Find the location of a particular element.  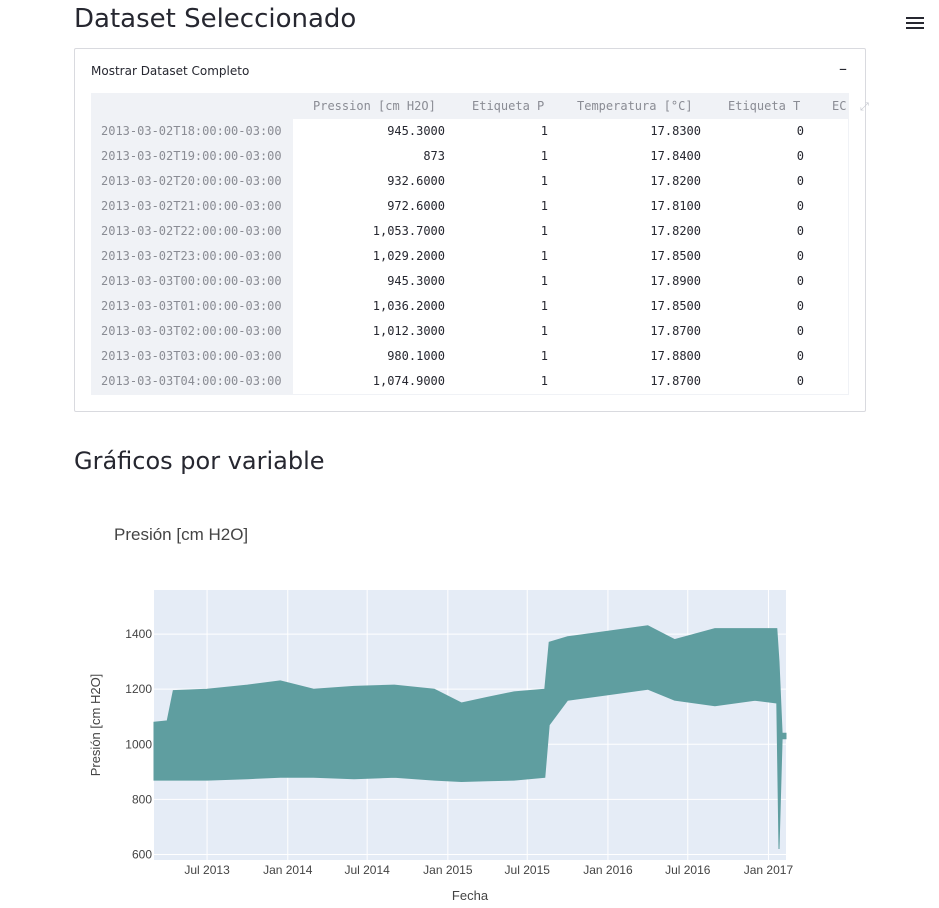

column-header-temperatura: Temperatura [°C] is located at coordinates (640, 106).